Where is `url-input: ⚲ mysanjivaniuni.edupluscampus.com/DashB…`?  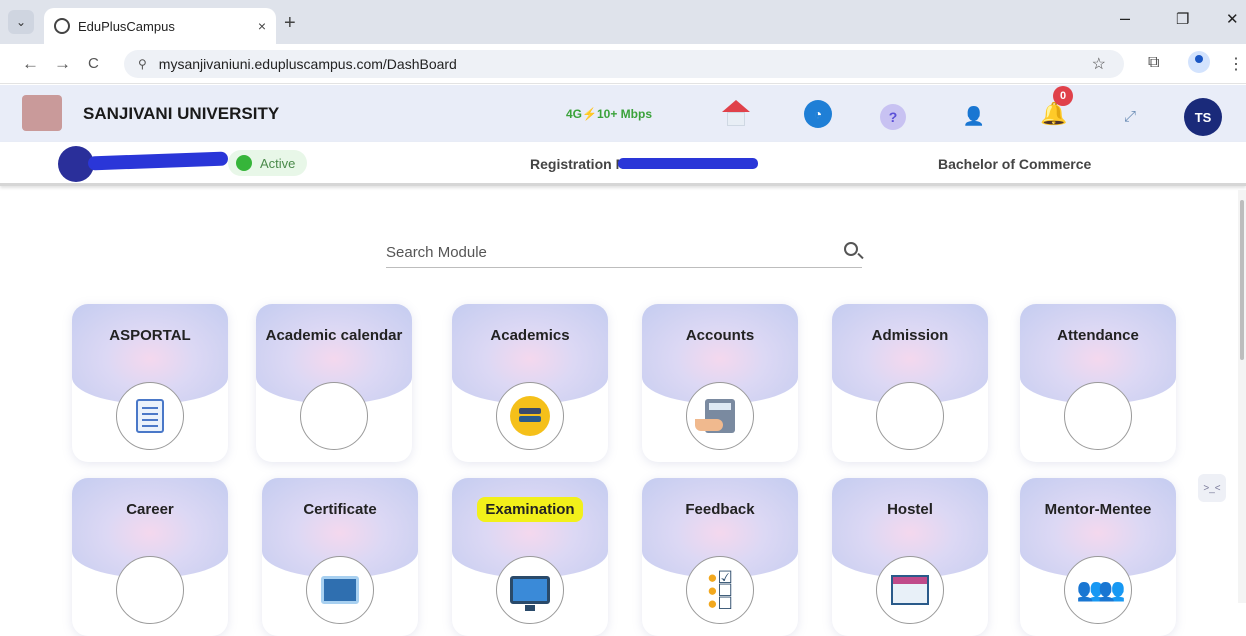
url-input: ⚲ mysanjivaniuni.edupluscampus.com/DashB… is located at coordinates (624, 64).